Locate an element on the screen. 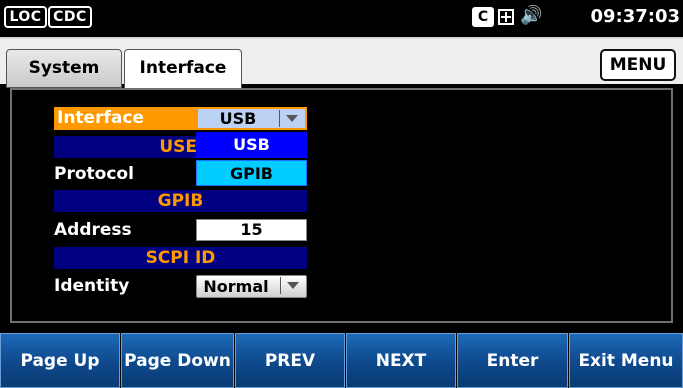  interface-select: USB is located at coordinates (251, 118).